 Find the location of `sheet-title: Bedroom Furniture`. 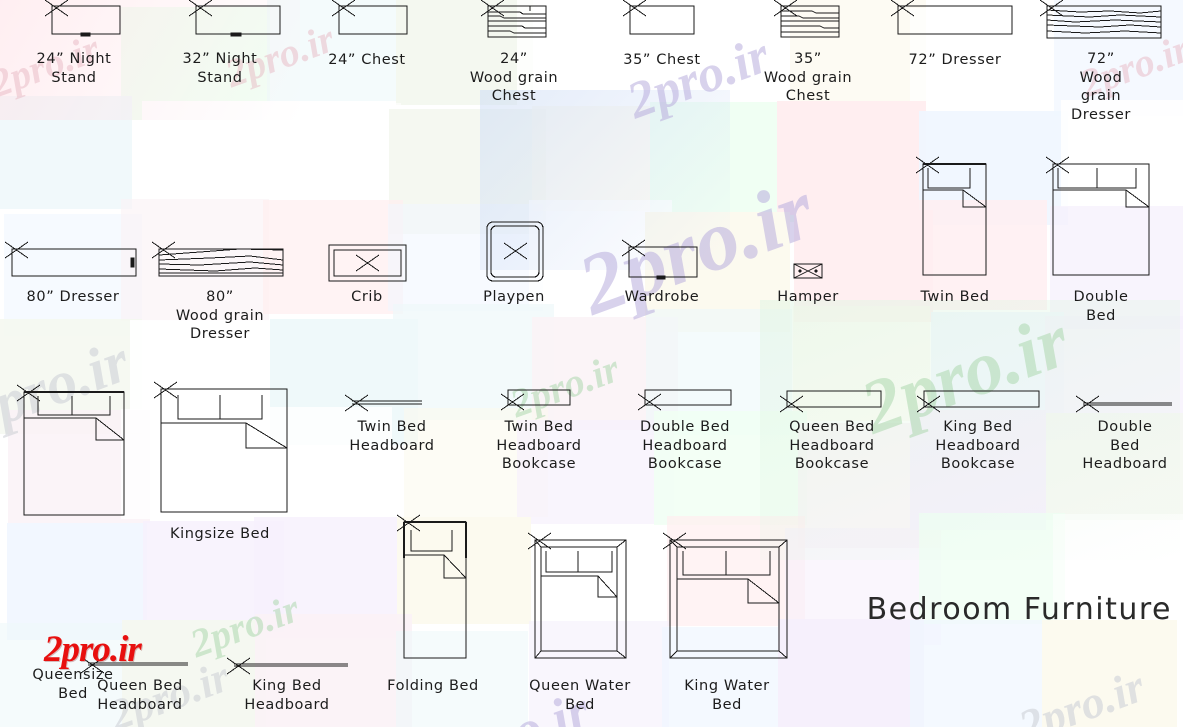

sheet-title: Bedroom Furniture is located at coordinates (1019, 609).